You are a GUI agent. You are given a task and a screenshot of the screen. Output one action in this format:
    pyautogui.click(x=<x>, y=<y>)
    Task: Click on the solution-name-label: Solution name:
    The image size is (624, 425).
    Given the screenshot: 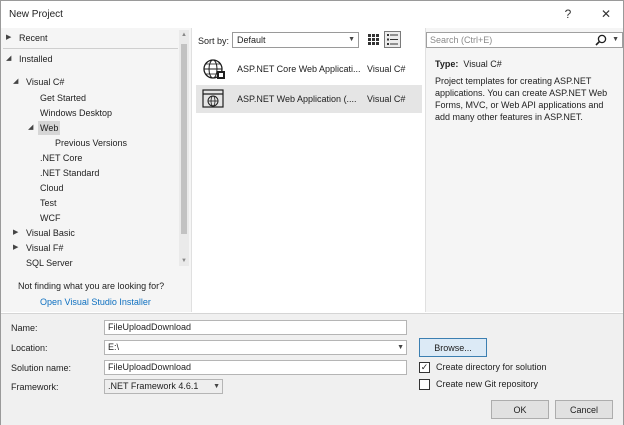 What is the action you would take?
    pyautogui.click(x=41, y=368)
    